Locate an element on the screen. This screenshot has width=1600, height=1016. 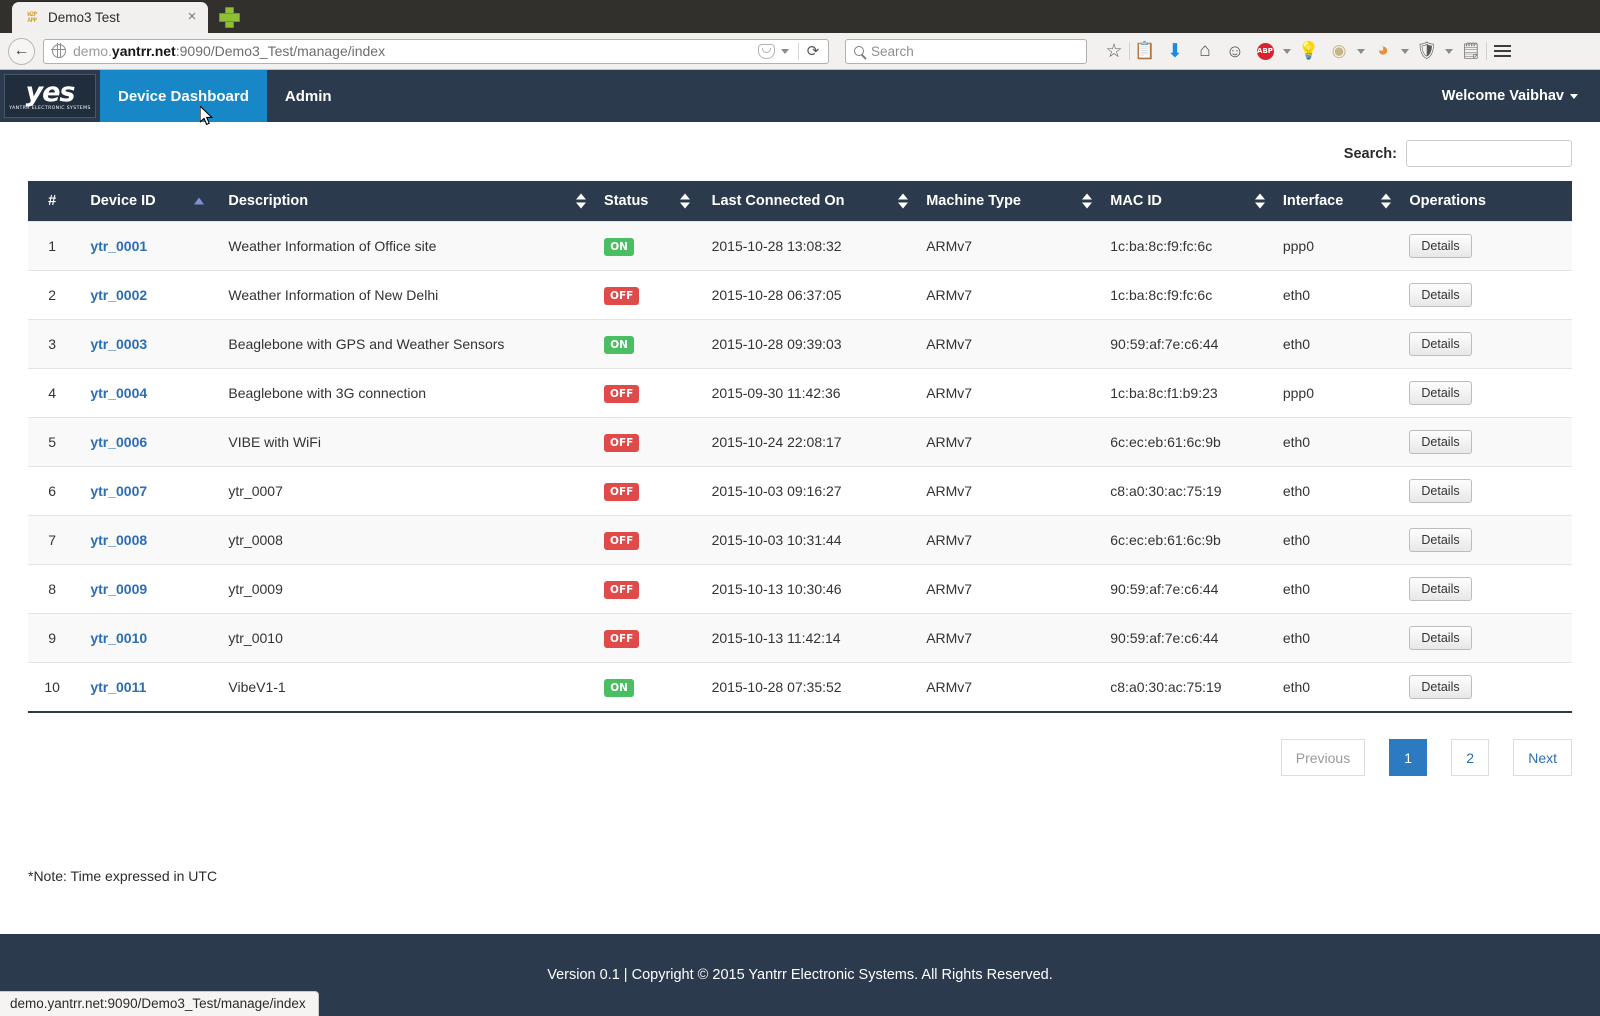
brand-logo: yes YANTRR ELECTRONIC SYSTEMS is located at coordinates (50, 96).